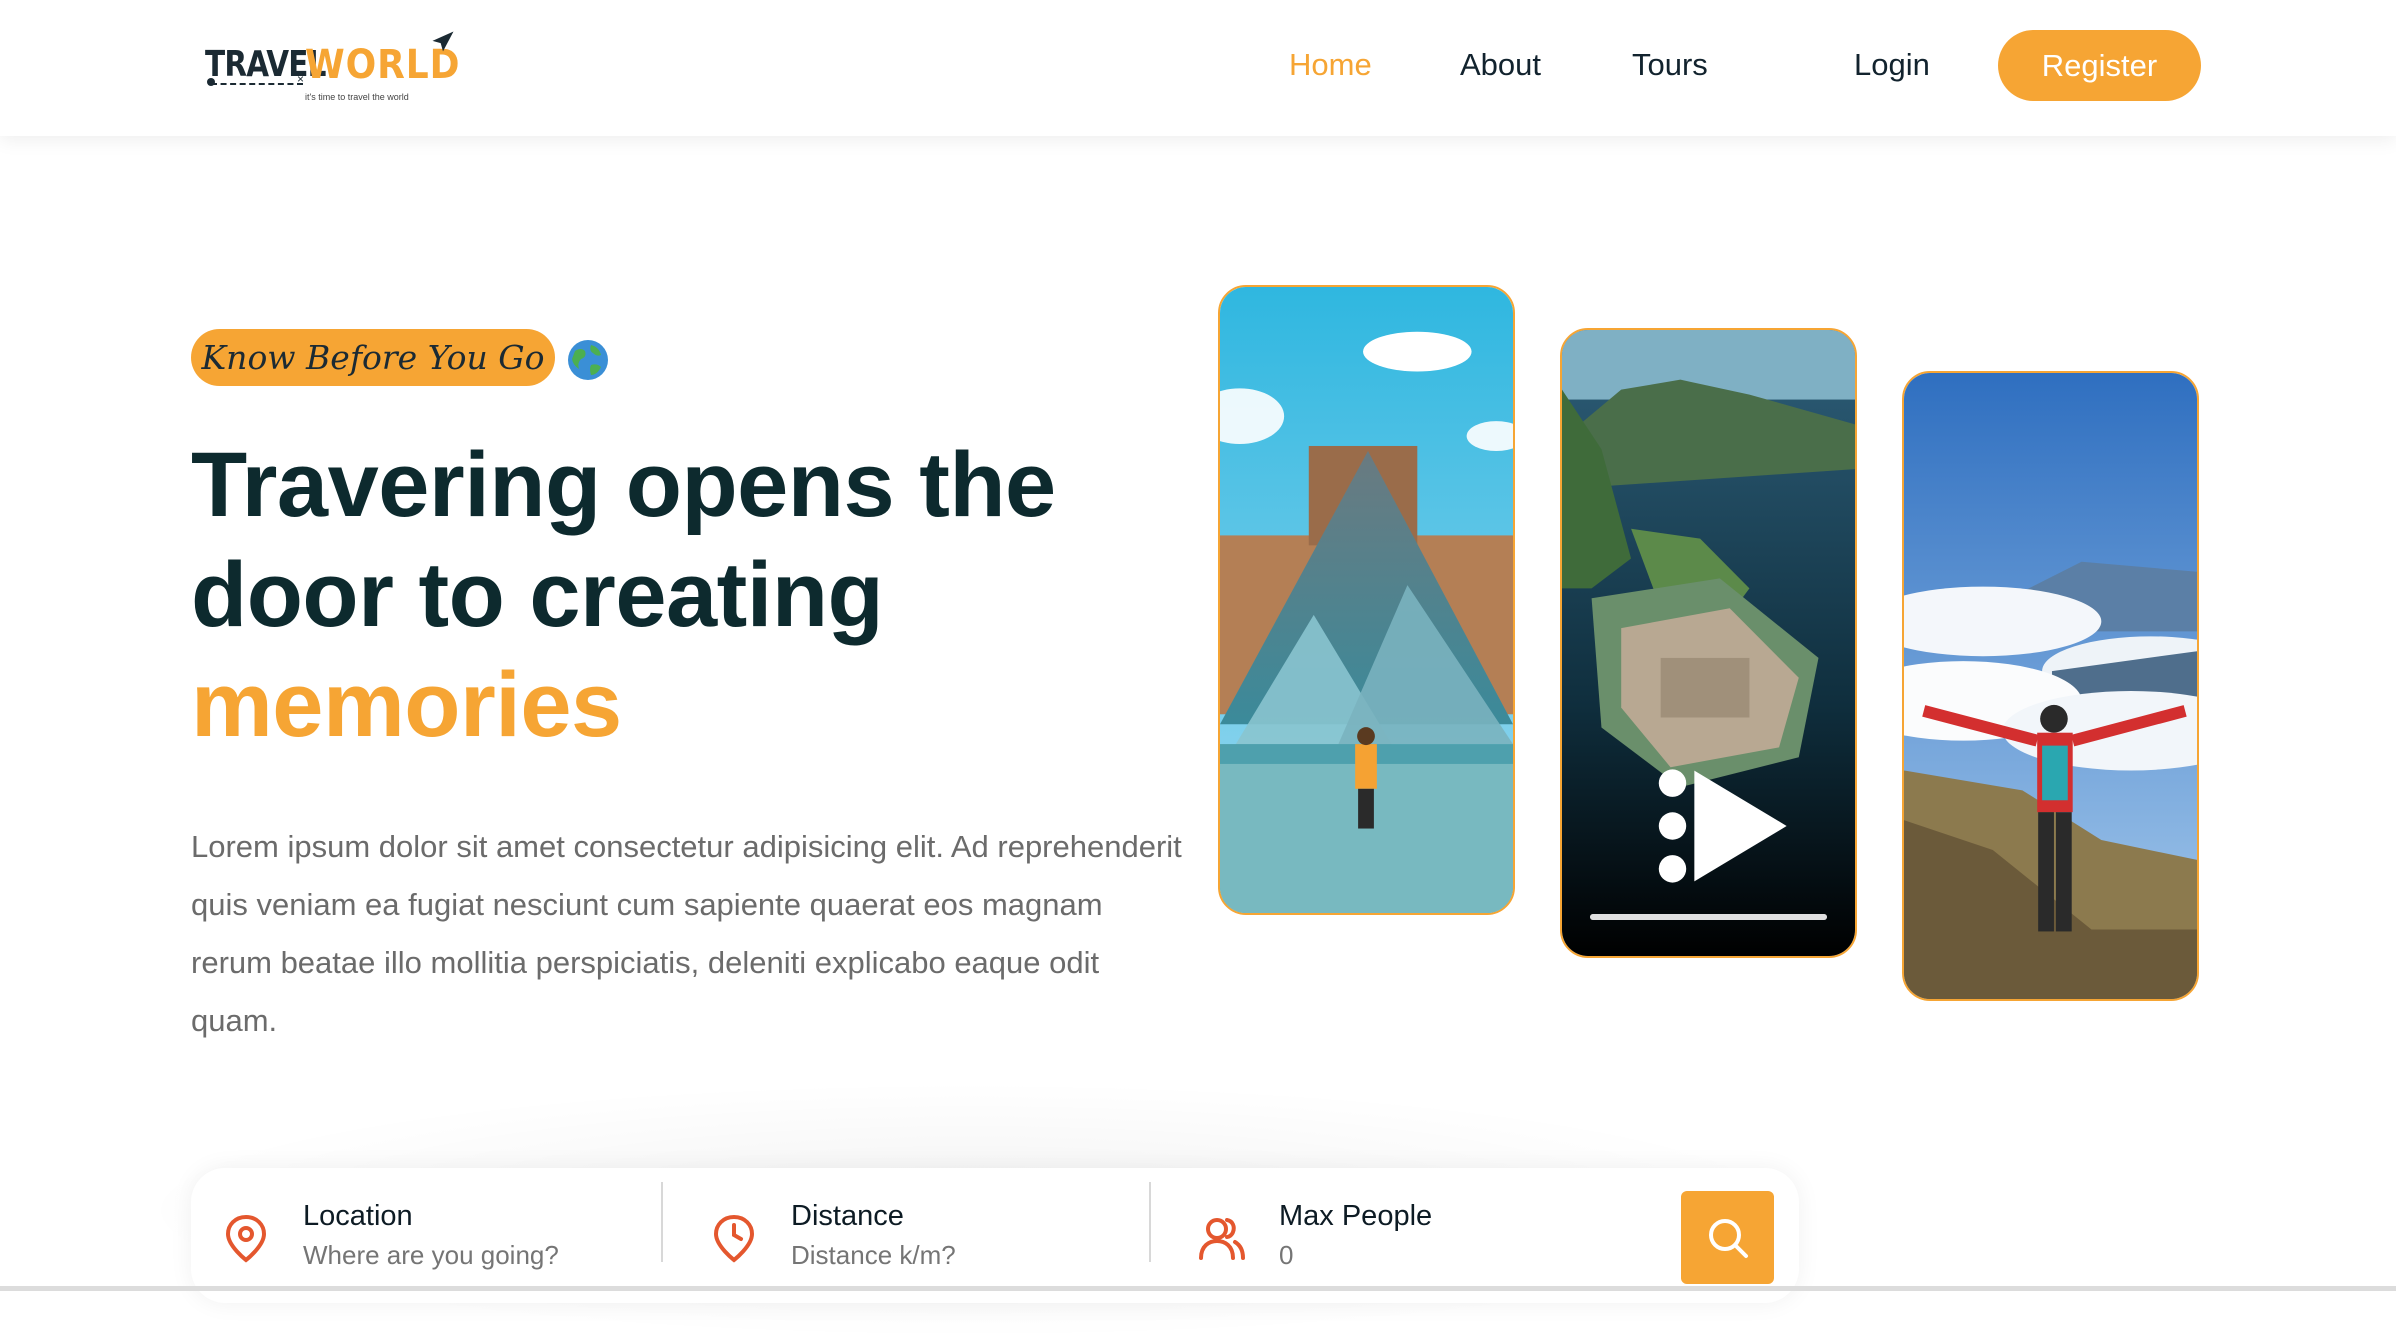 The width and height of the screenshot is (2396, 1340). Describe the element at coordinates (468, 1255) in the screenshot. I see `location-input` at that location.